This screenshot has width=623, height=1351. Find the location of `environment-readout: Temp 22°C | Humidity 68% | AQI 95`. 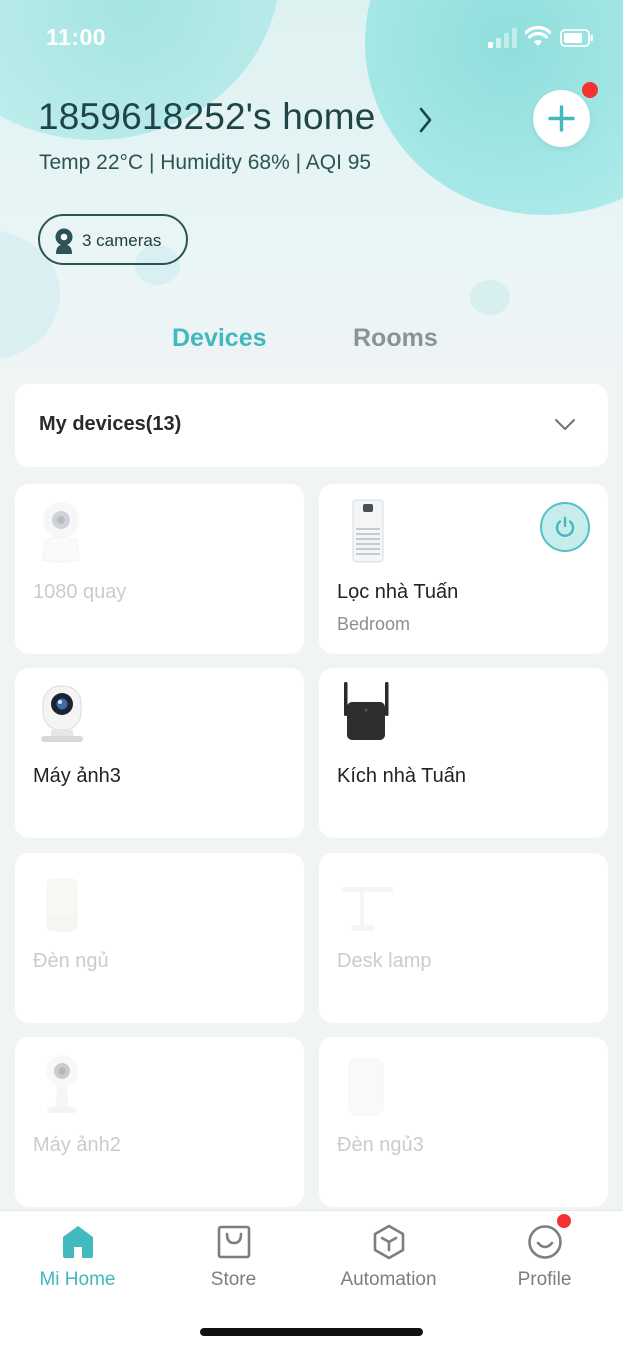

environment-readout: Temp 22°C | Humidity 68% | AQI 95 is located at coordinates (205, 162).